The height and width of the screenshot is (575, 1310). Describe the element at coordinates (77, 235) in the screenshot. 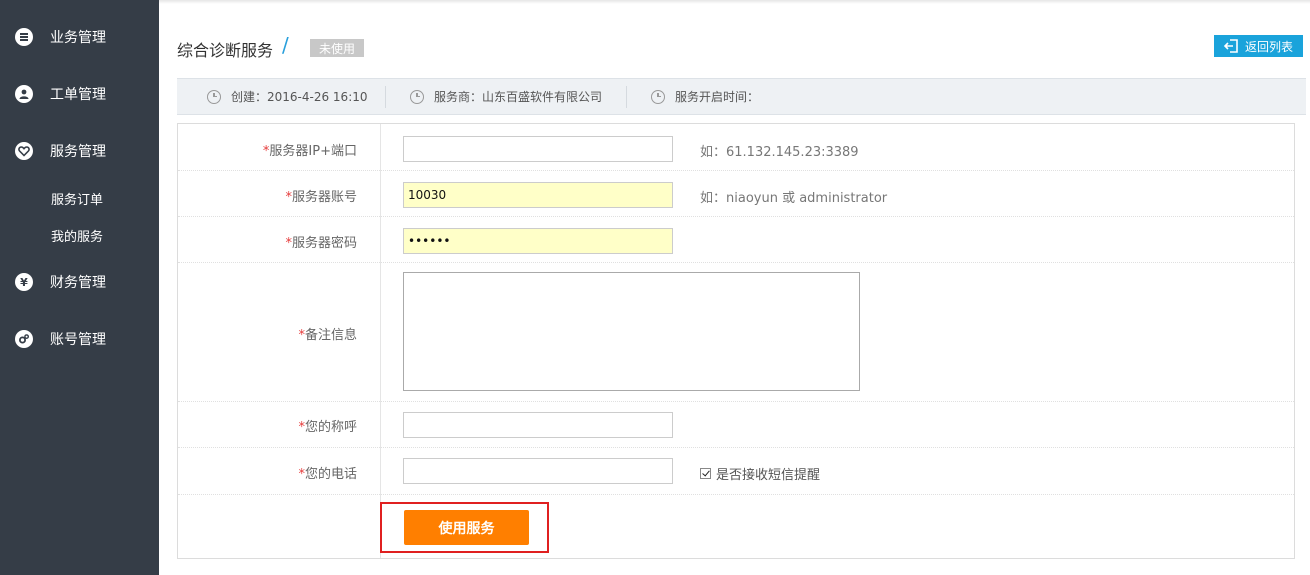

I see `sidebar-subitem-my-services: 我的服务` at that location.